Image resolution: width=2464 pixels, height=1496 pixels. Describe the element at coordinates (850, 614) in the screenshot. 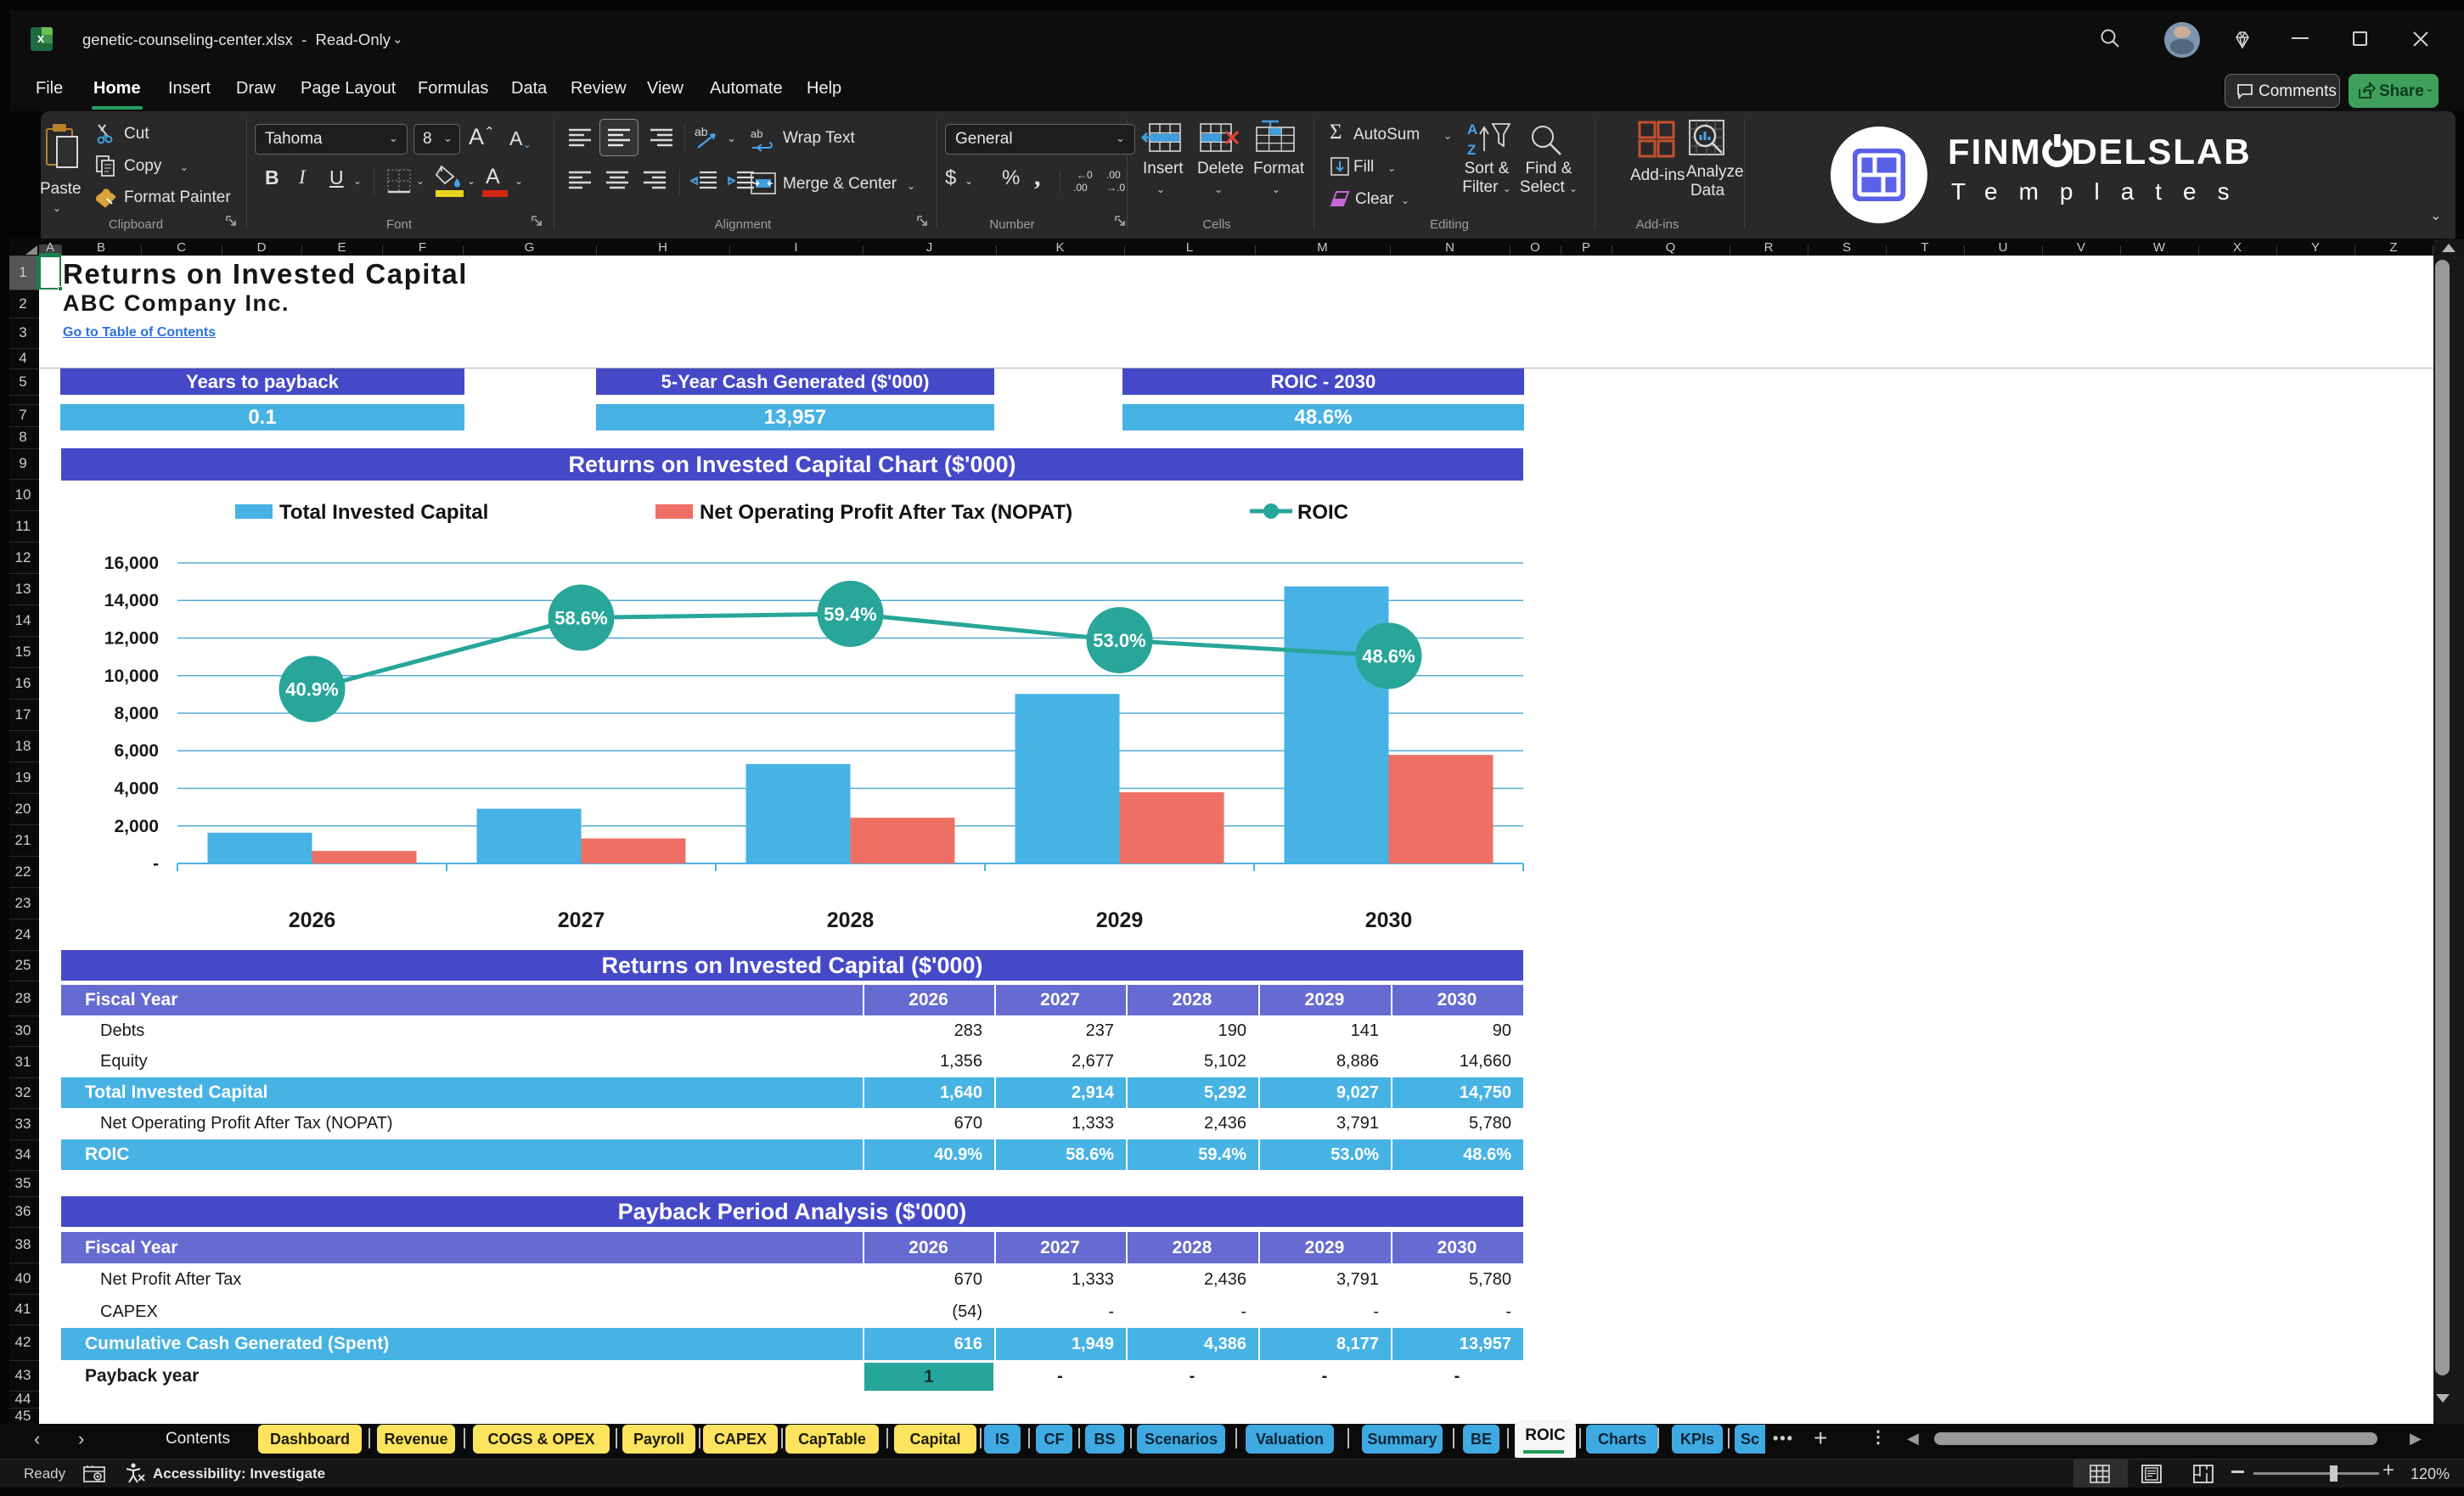

I see `svg-text: 59.4%` at that location.